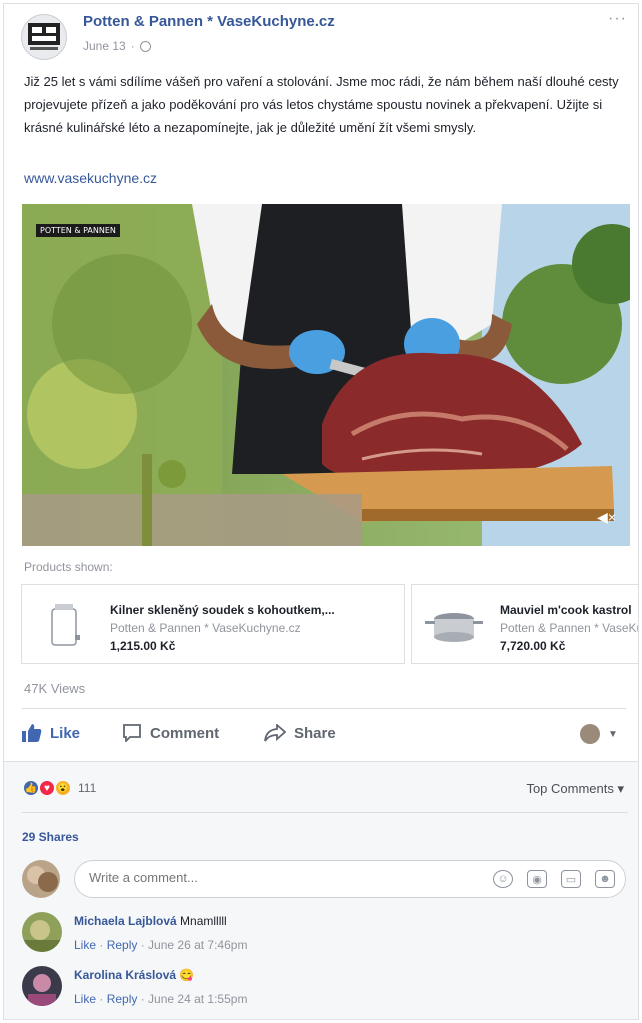 The height and width of the screenshot is (1023, 642). What do you see at coordinates (143, 646) in the screenshot?
I see `product-price: 1,215.00 Kč` at bounding box center [143, 646].